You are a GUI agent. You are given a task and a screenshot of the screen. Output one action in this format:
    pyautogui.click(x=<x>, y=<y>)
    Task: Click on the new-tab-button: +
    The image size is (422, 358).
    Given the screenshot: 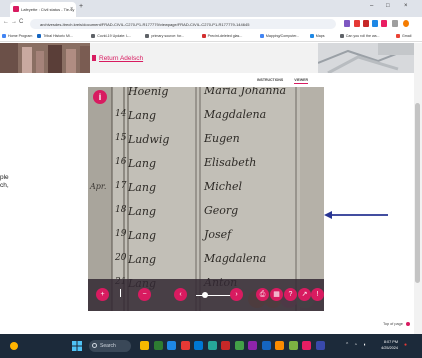 What is the action you would take?
    pyautogui.click(x=81, y=6)
    